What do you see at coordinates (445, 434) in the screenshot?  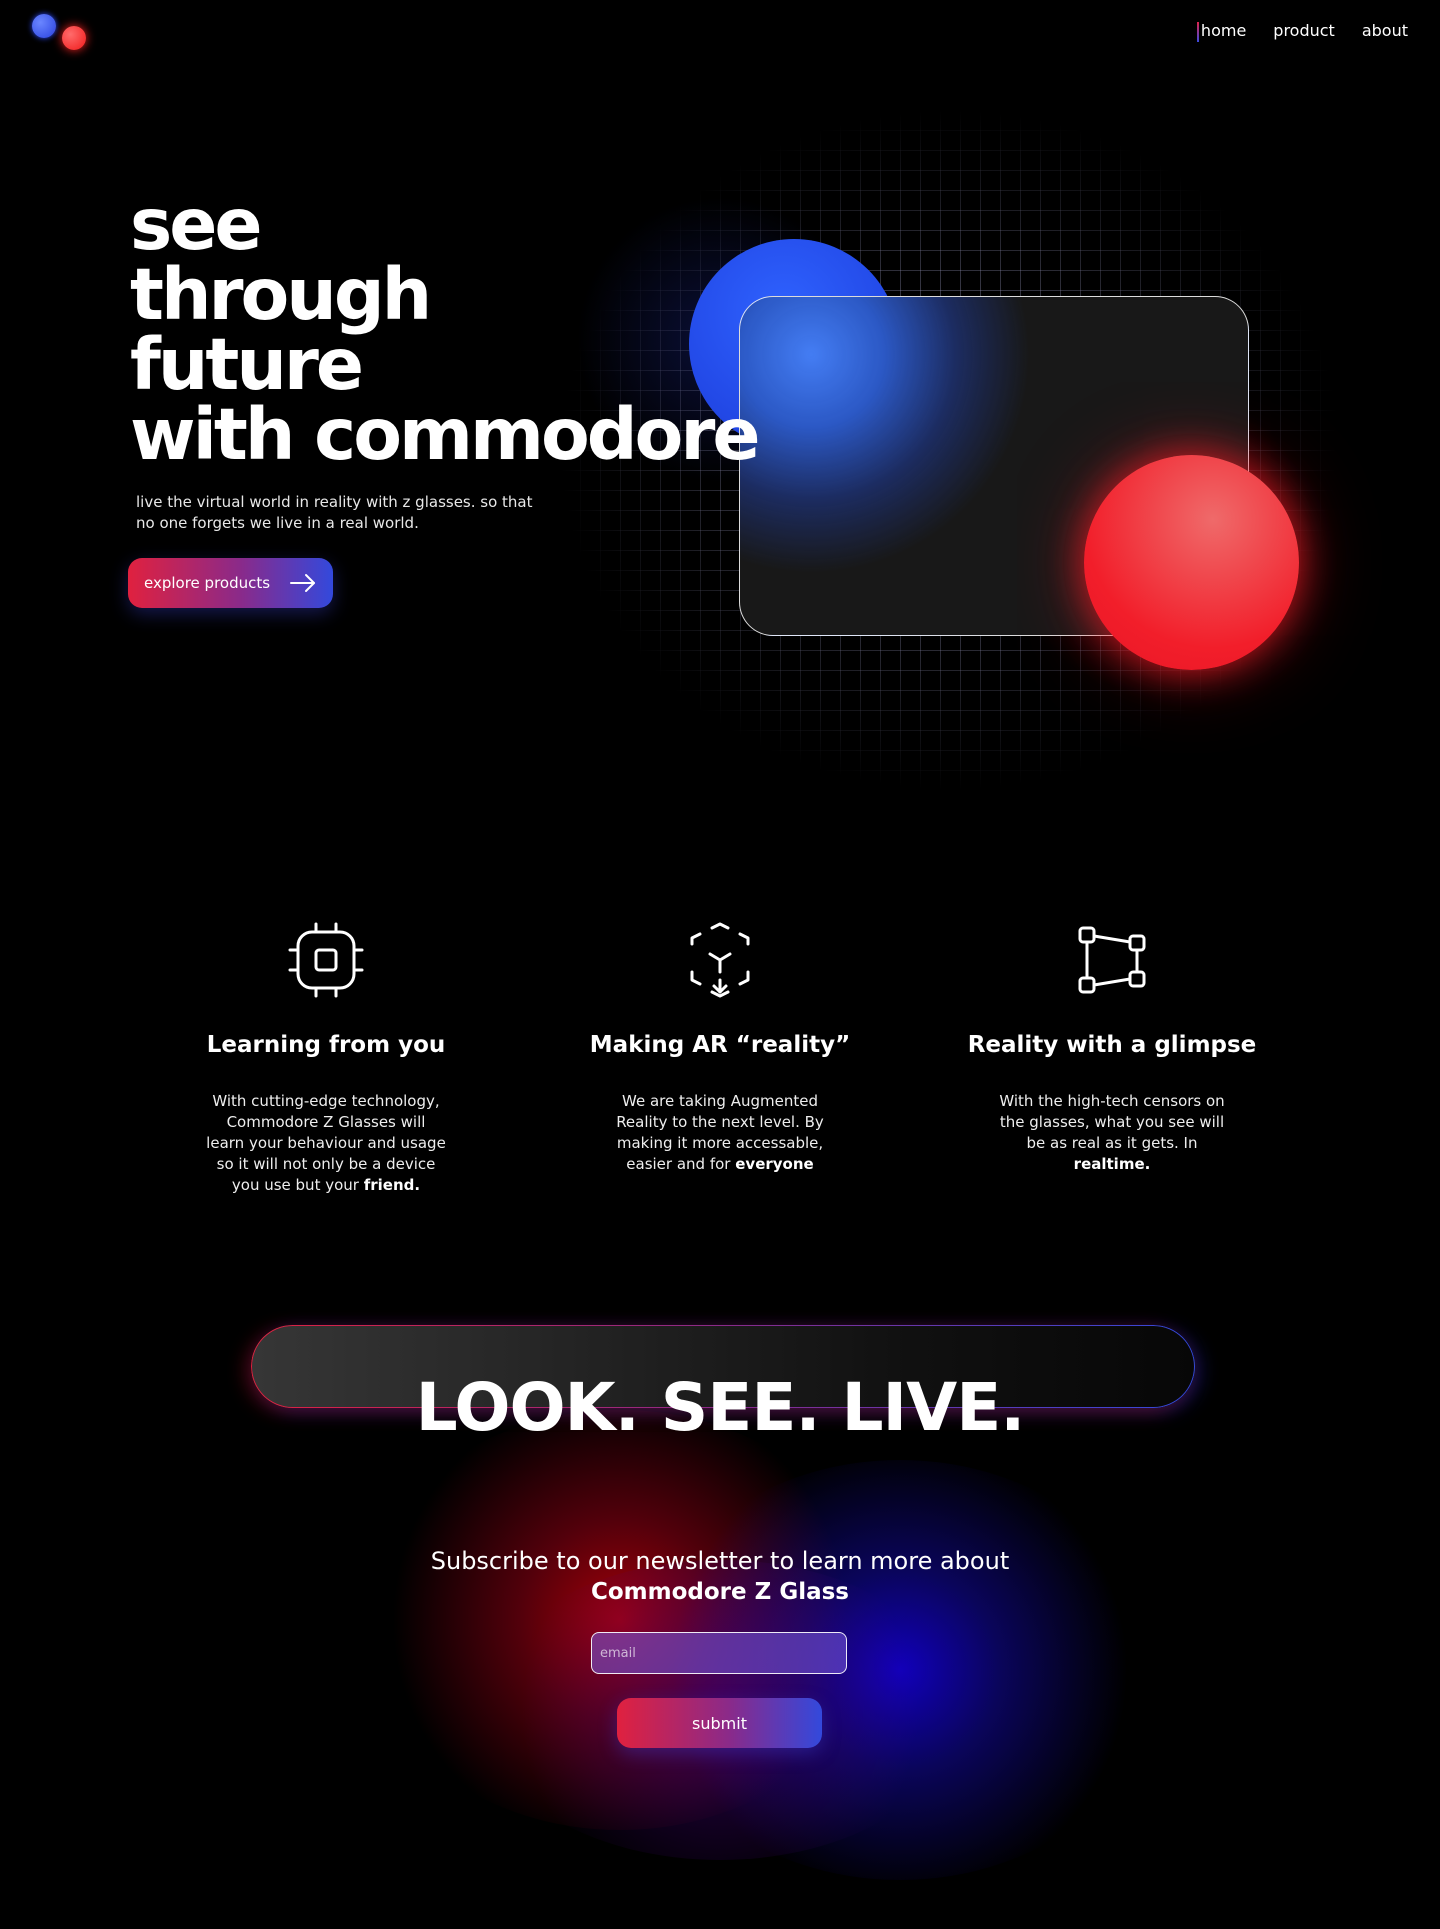 I see `hero-title-line: with commodore` at bounding box center [445, 434].